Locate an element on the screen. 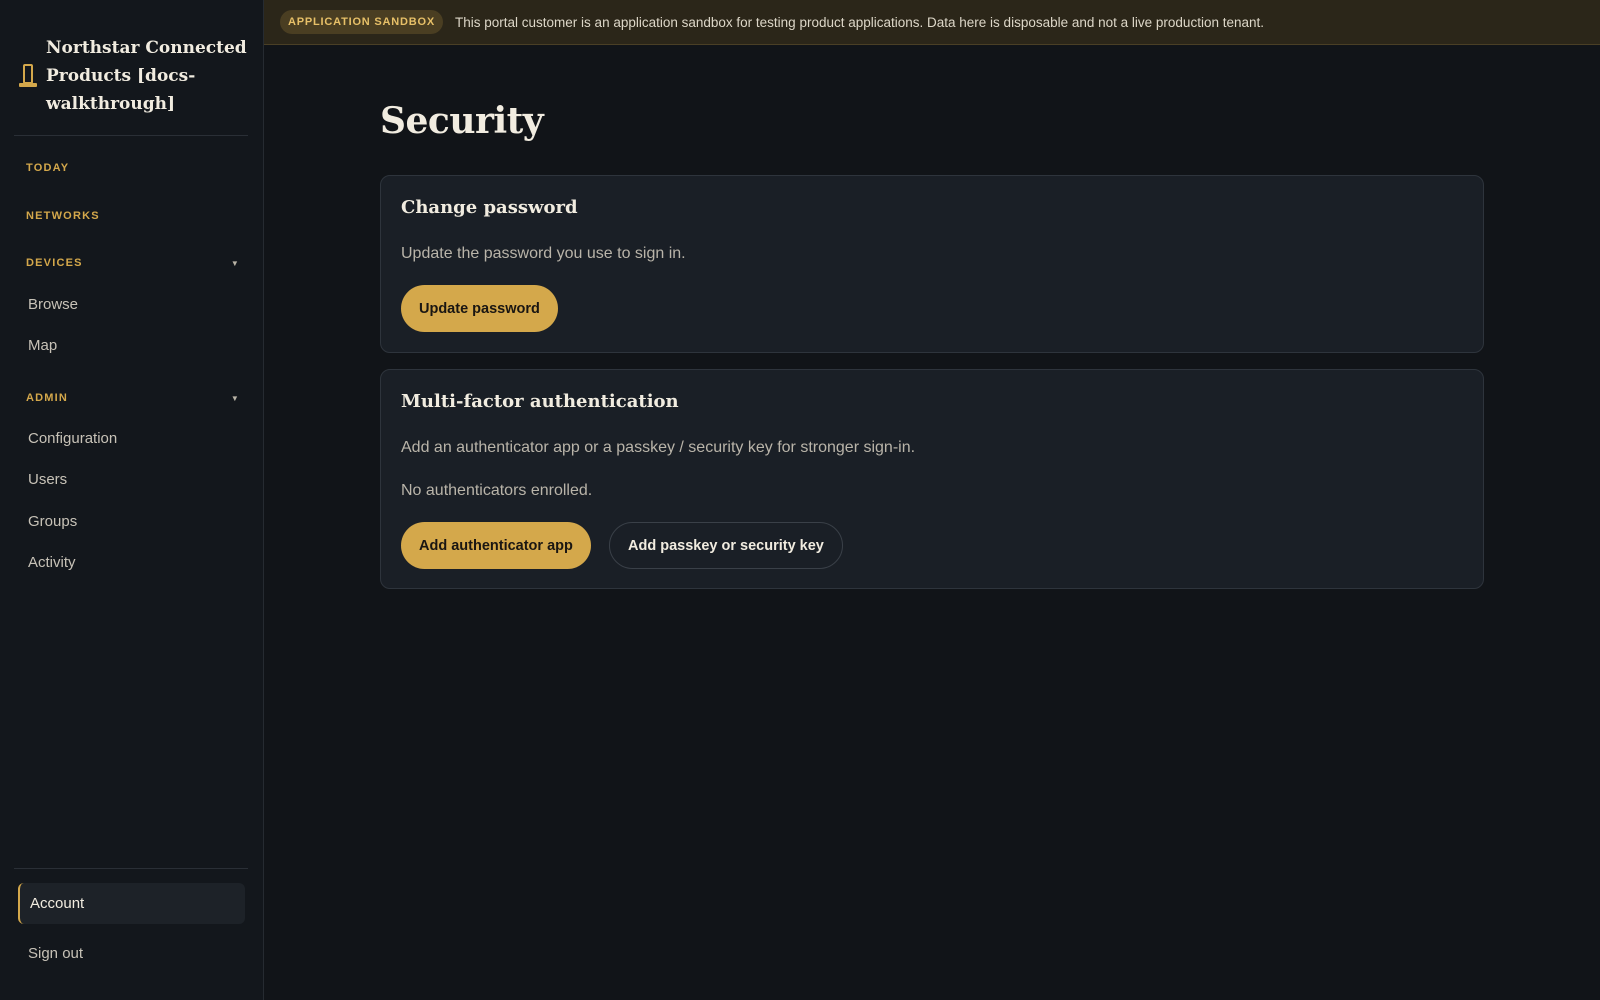  mfa-status: No authenticators enrolled. is located at coordinates (497, 490).